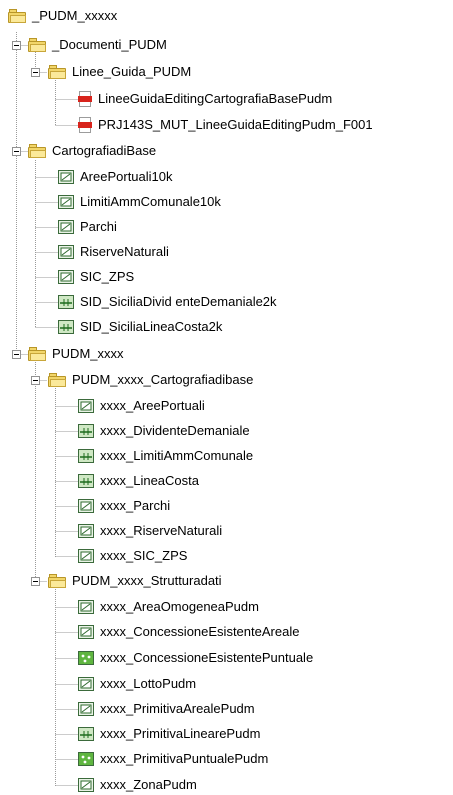 Image resolution: width=453 pixels, height=795 pixels. Describe the element at coordinates (161, 530) in the screenshot. I see `tree-item-label: xxxx_RiserveNaturali` at that location.